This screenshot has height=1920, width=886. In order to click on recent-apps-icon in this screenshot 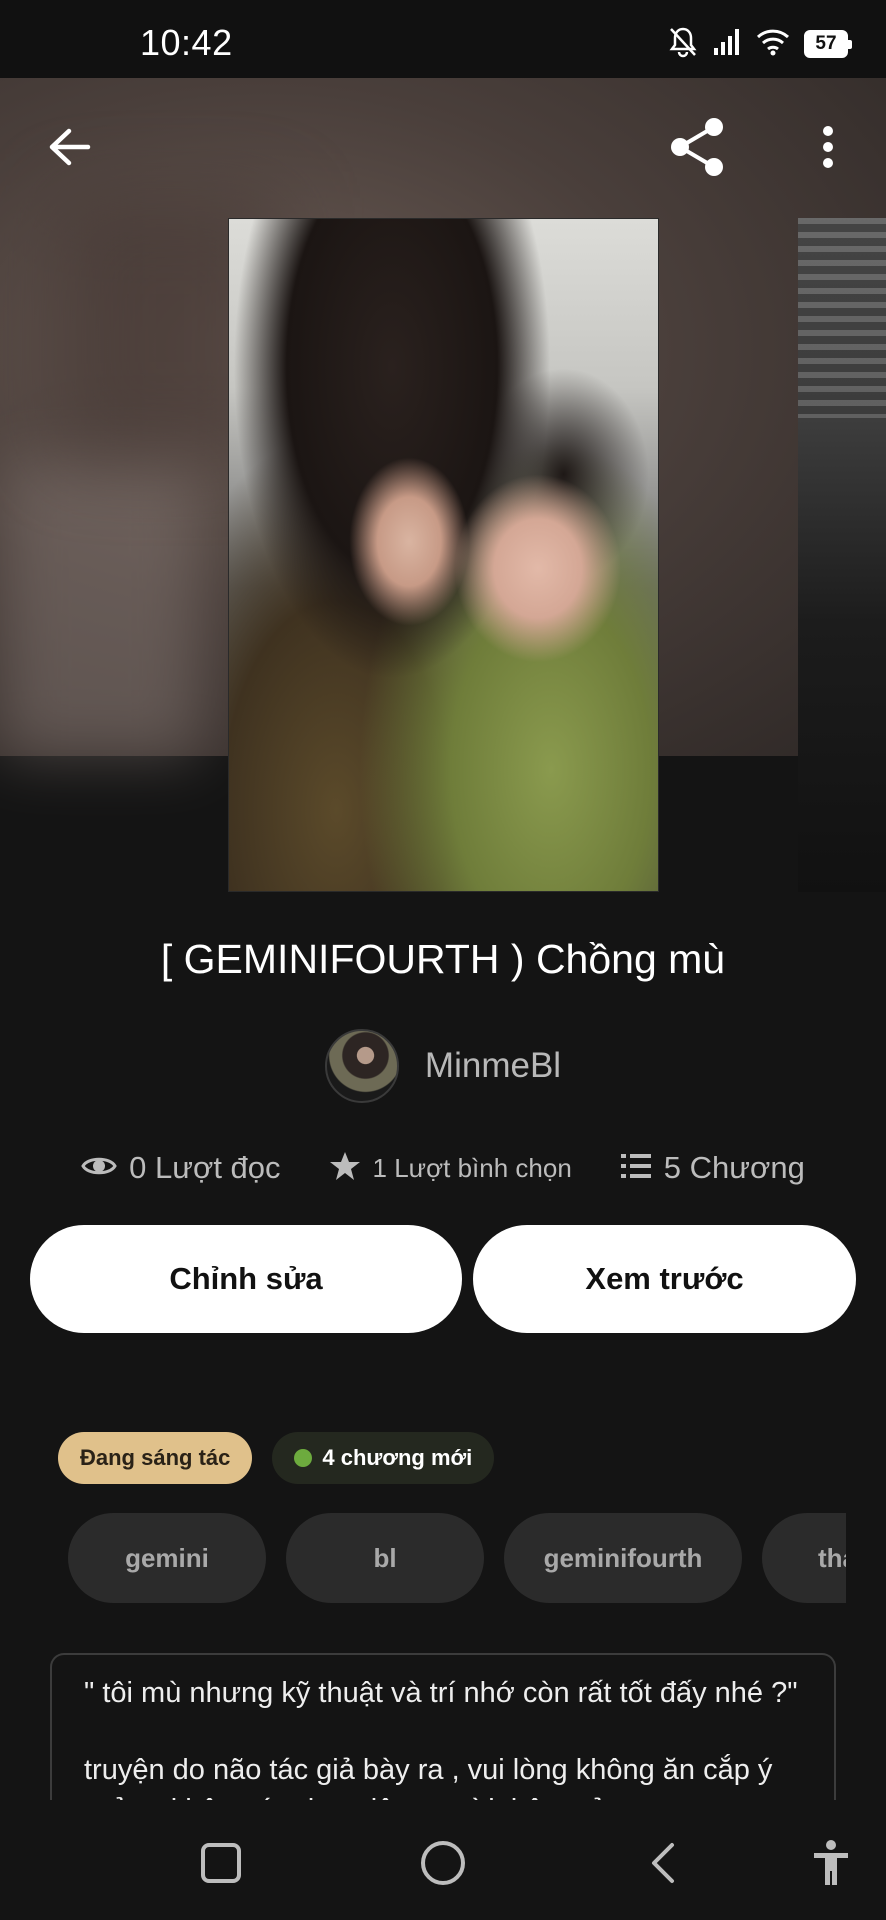, I will do `click(221, 1863)`.